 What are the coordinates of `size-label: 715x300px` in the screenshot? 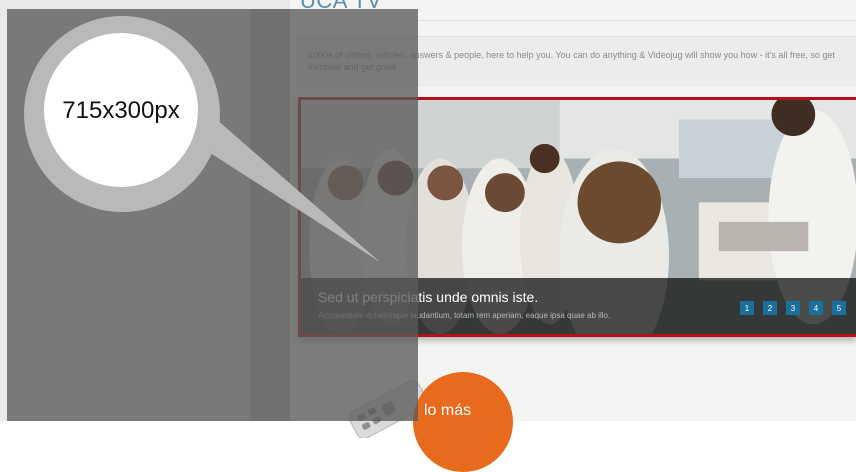 It's located at (121, 110).